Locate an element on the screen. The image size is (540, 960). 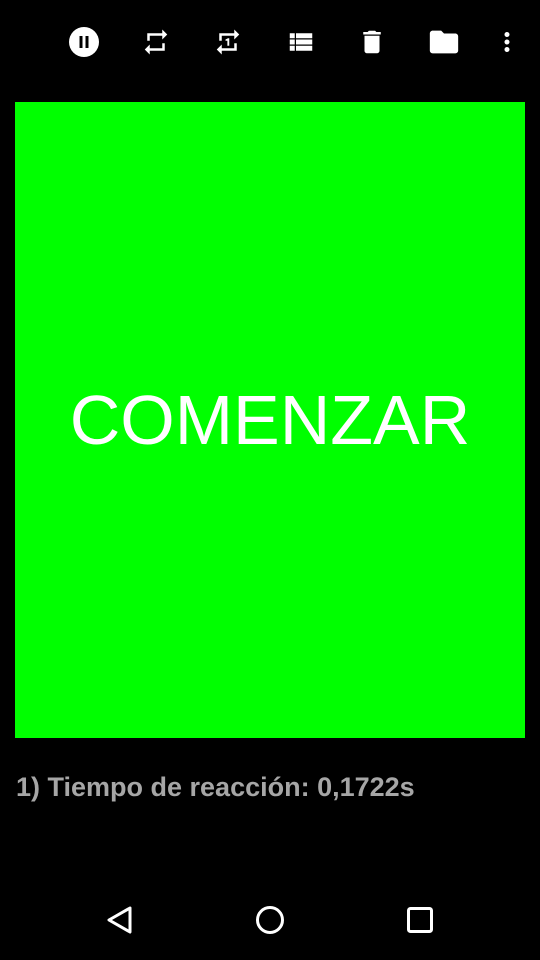
home-button is located at coordinates (270, 920).